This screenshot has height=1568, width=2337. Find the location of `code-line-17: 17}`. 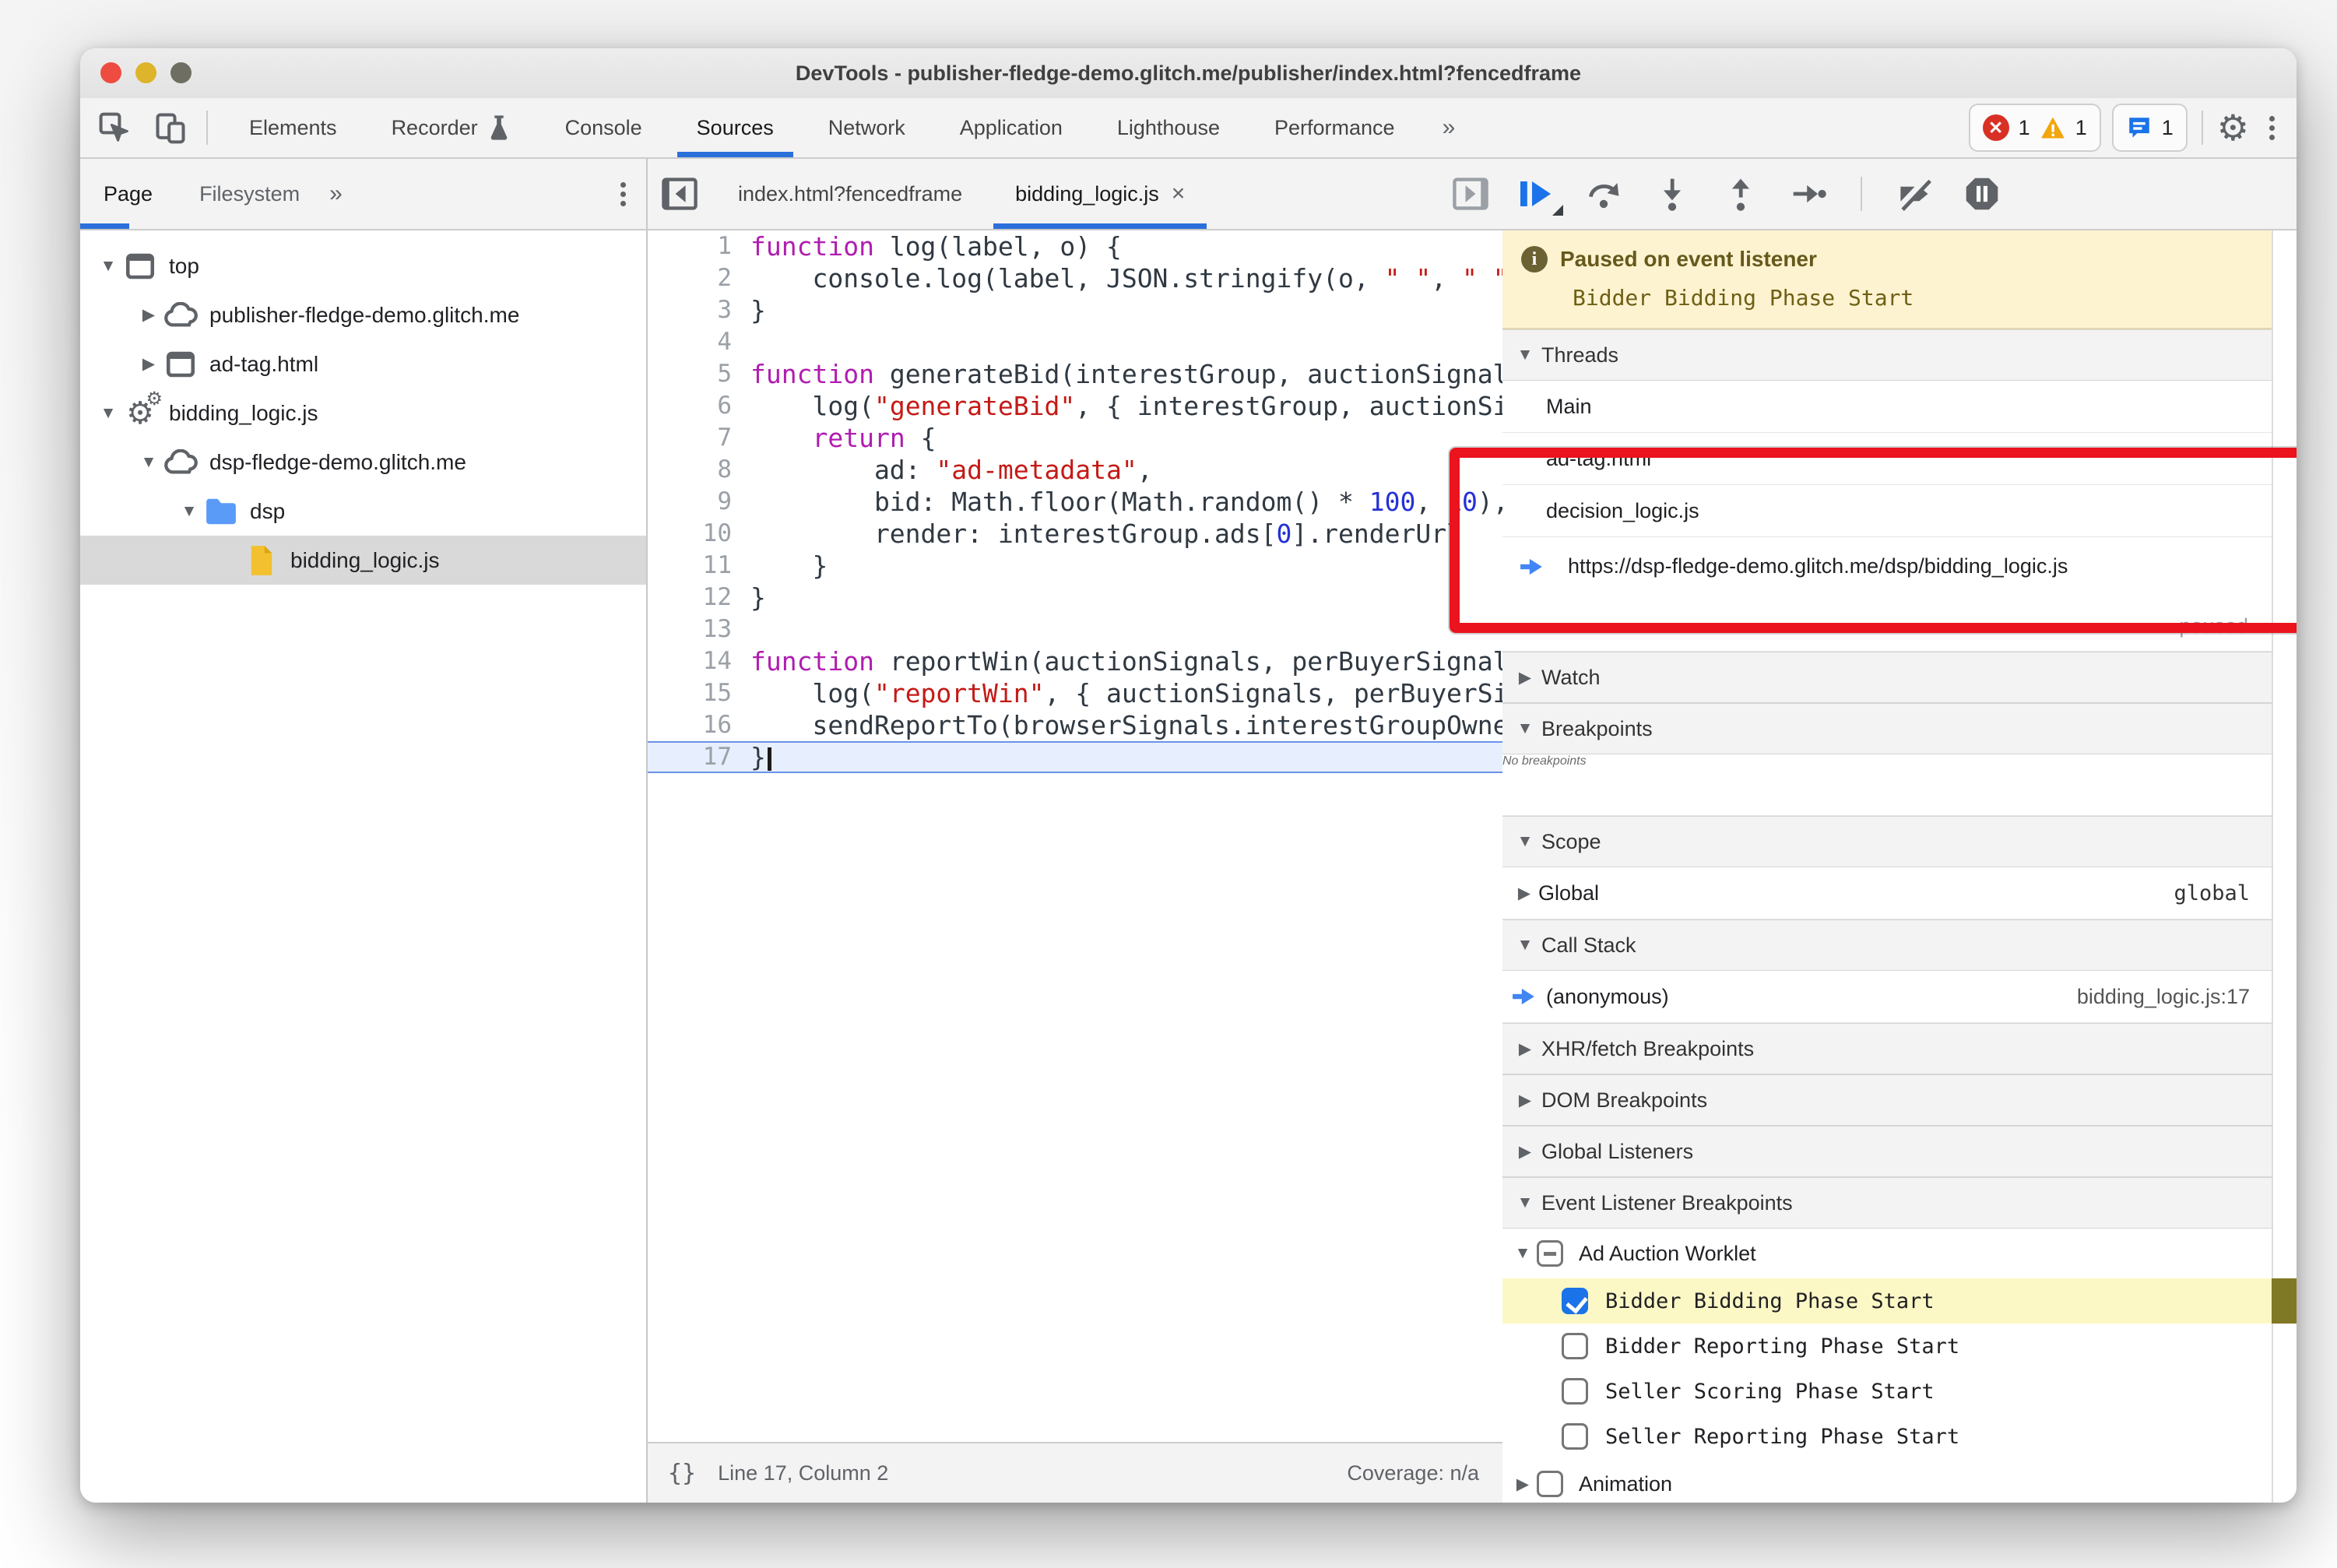

code-line-17: 17} is located at coordinates (1075, 757).